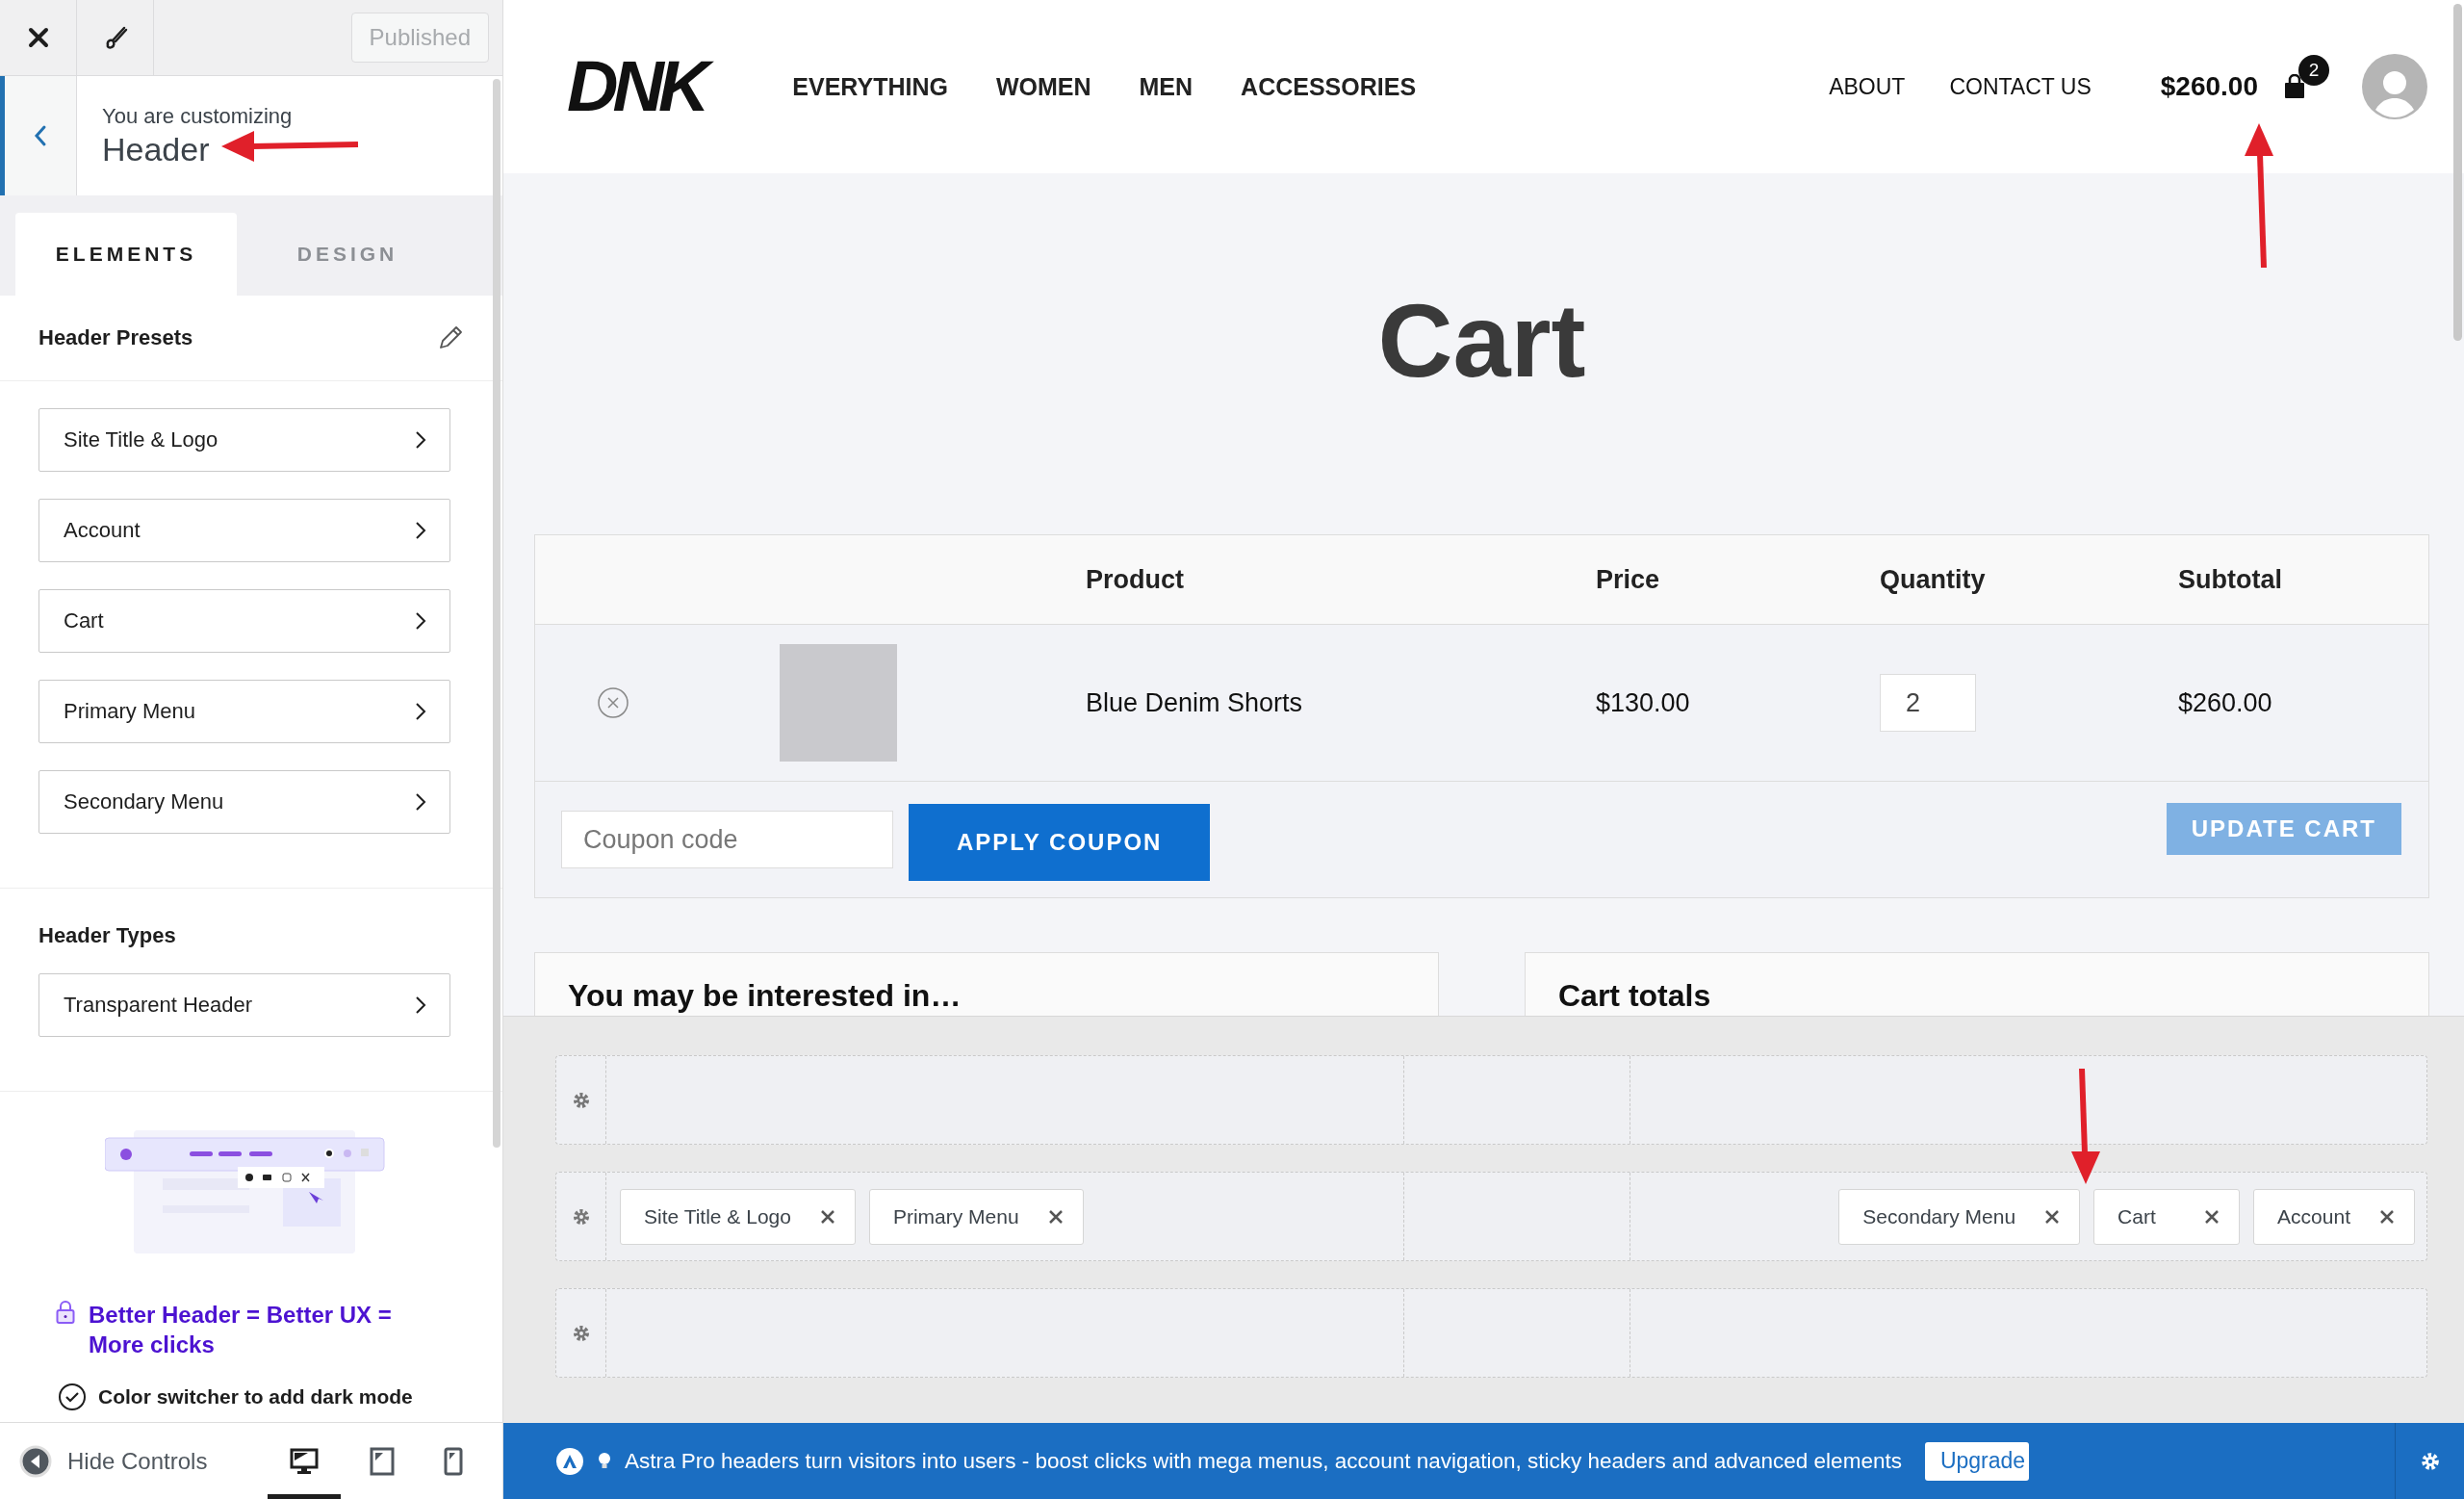  I want to click on section-title: Header, so click(156, 149).